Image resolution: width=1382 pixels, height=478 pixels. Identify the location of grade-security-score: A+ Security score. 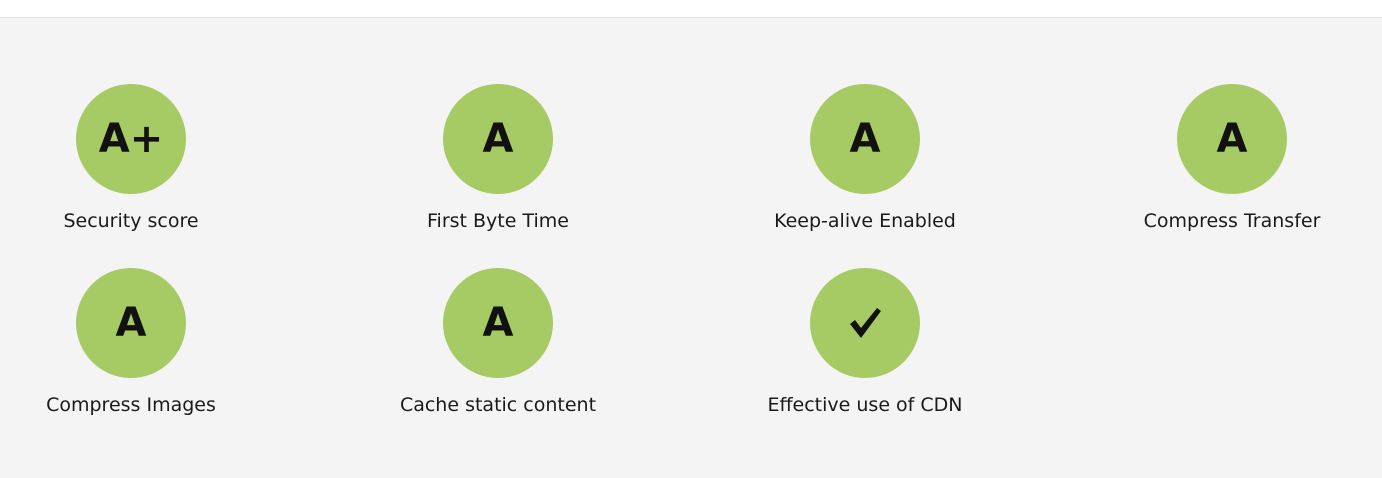
(131, 158).